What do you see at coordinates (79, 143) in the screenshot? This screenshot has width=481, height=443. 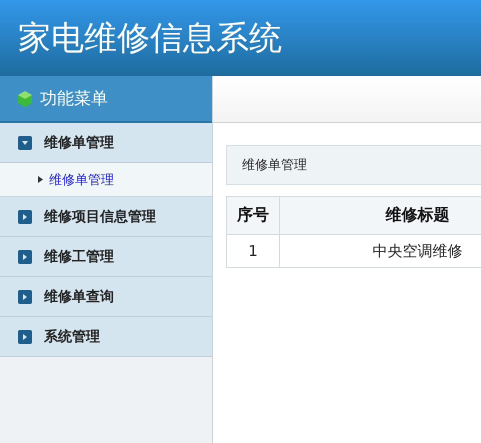 I see `menu-group-label: 维修单管理` at bounding box center [79, 143].